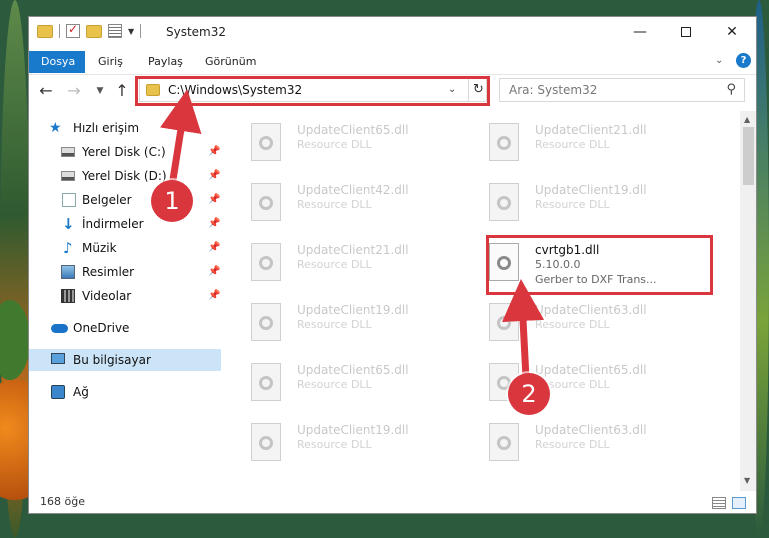 The image size is (769, 538). What do you see at coordinates (523, 329) in the screenshot?
I see `arrow-to-file` at bounding box center [523, 329].